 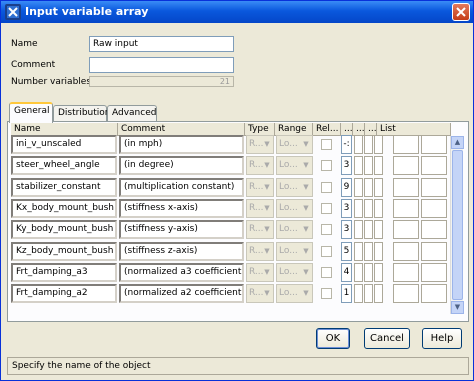 I want to click on row-comment-cell: (stiffness y-axis), so click(x=181, y=229).